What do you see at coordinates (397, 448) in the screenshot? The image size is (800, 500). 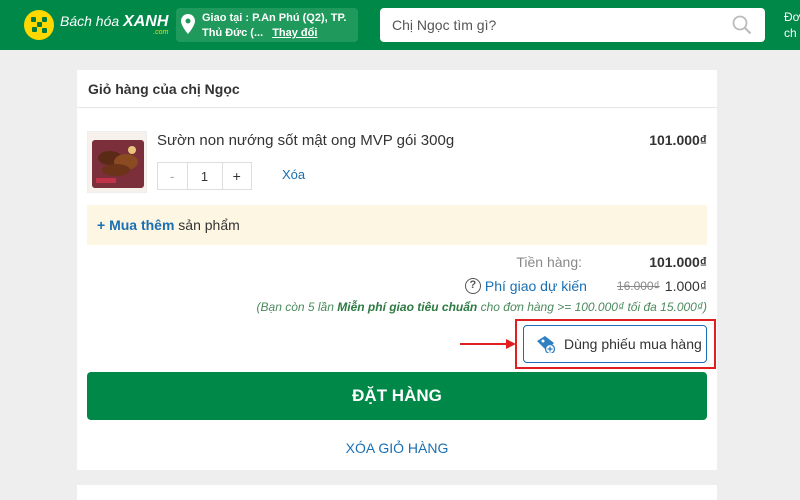 I see `clear-cart-link: XÓA GIỎ HÀNG` at bounding box center [397, 448].